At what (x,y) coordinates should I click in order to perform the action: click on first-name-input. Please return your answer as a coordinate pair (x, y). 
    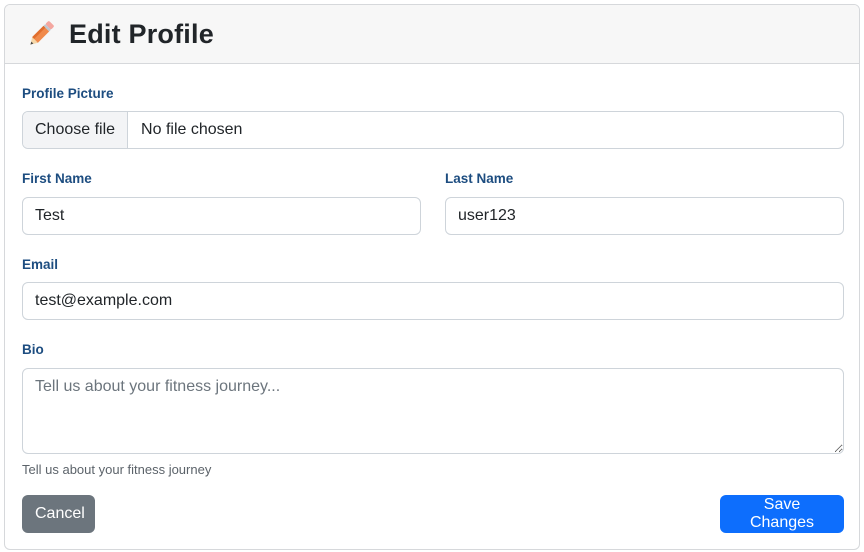
    Looking at the image, I should click on (221, 216).